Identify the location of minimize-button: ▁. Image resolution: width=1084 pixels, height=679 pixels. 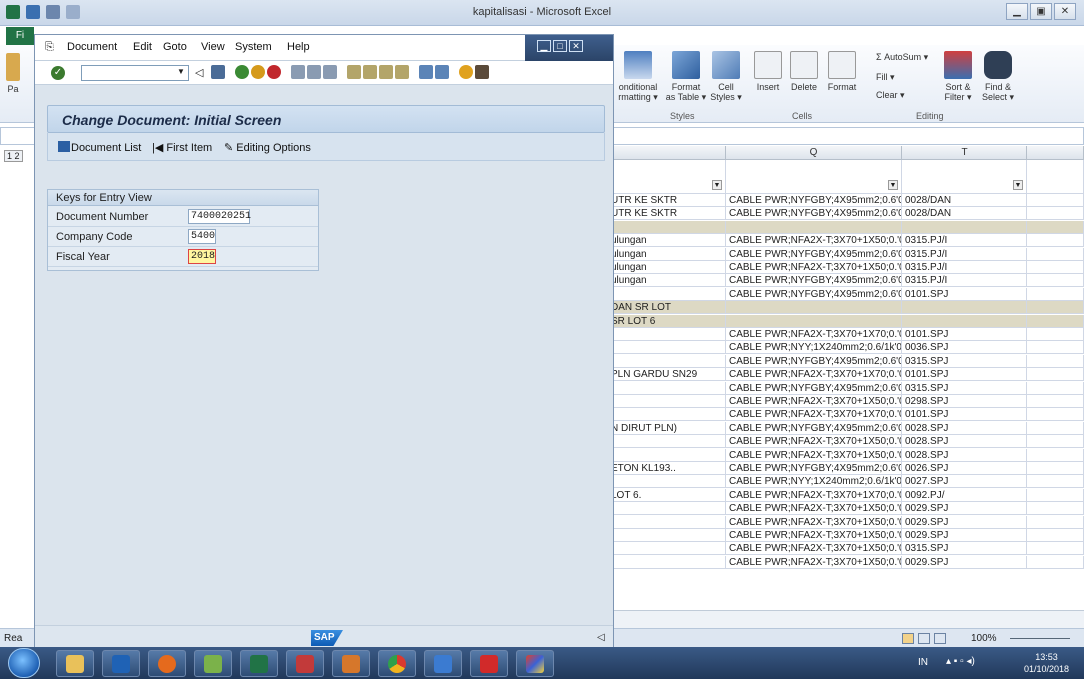
(1017, 11).